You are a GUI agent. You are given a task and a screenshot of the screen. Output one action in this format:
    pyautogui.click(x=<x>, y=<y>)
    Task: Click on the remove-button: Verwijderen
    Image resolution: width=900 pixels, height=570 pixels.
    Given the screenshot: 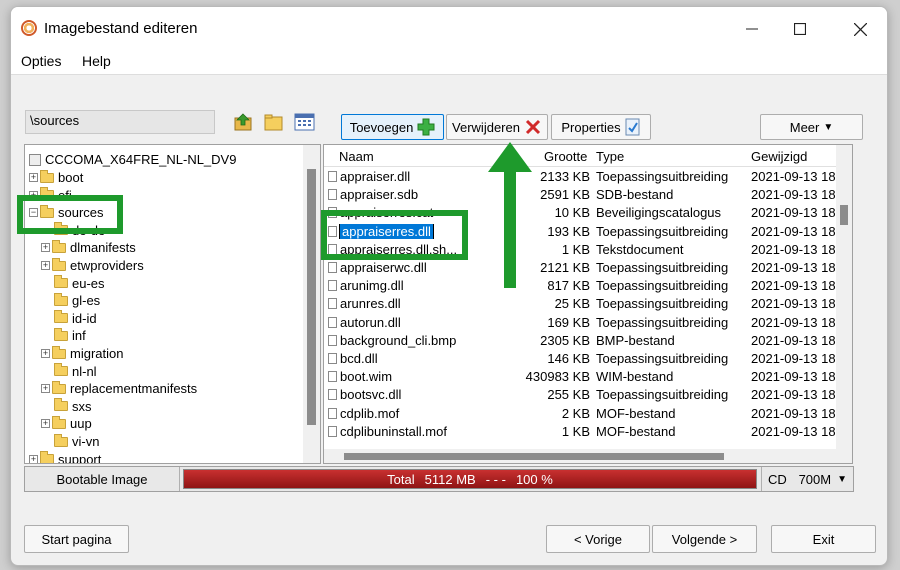 What is the action you would take?
    pyautogui.click(x=497, y=127)
    